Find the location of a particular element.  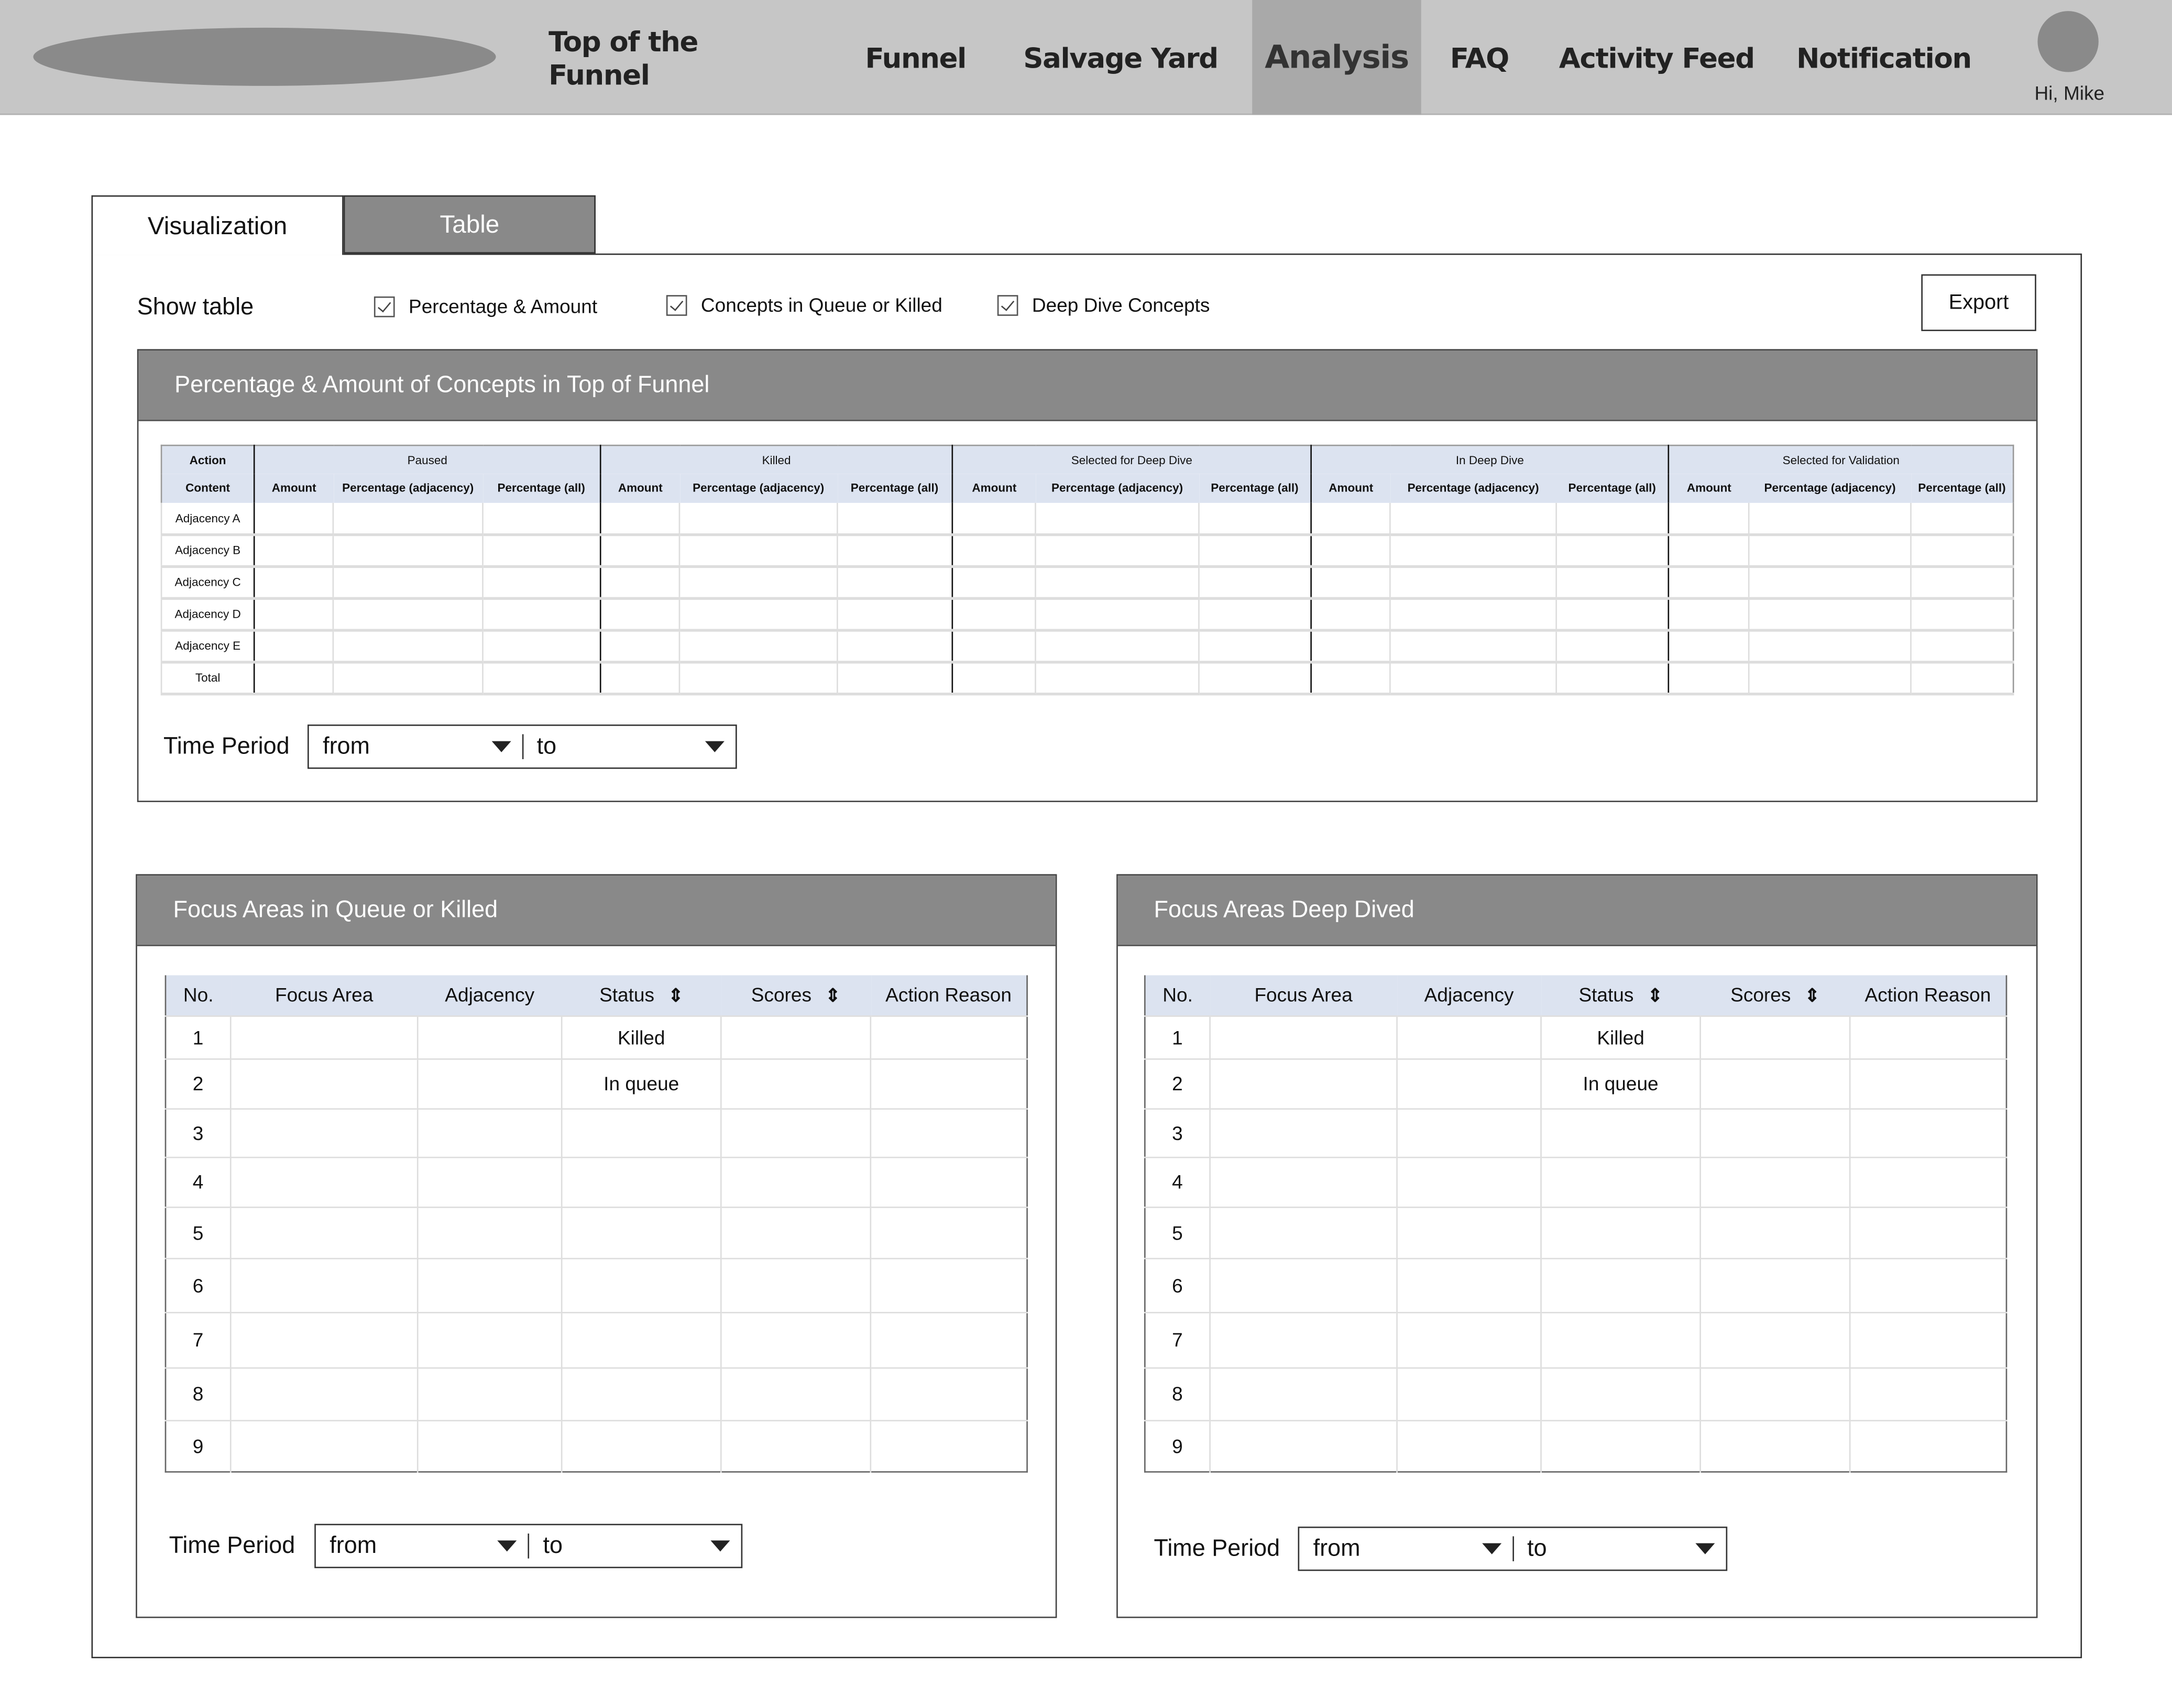

row-number: 1 is located at coordinates (198, 1036).